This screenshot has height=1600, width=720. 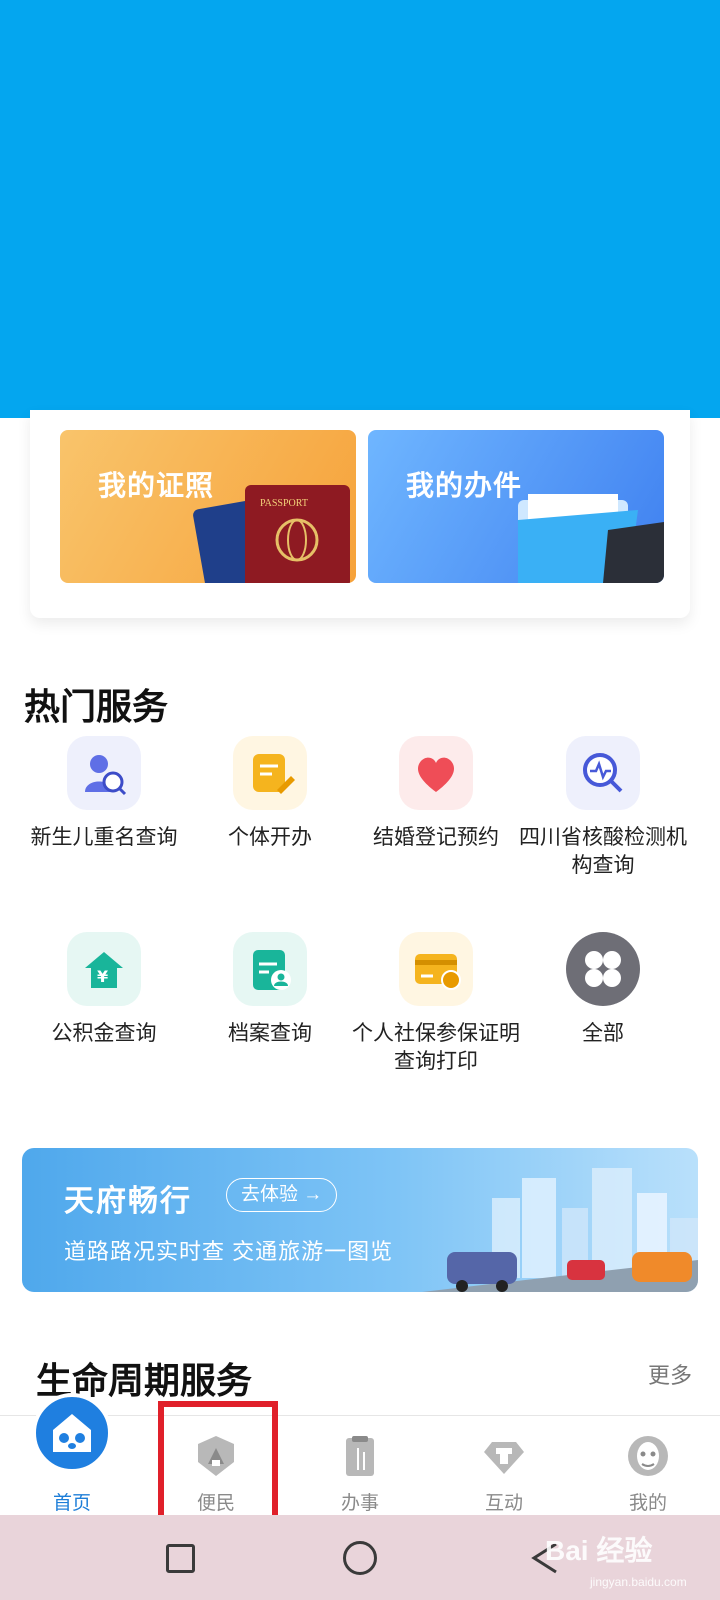 What do you see at coordinates (271, 534) in the screenshot?
I see `passport-icon: PASSPORT` at bounding box center [271, 534].